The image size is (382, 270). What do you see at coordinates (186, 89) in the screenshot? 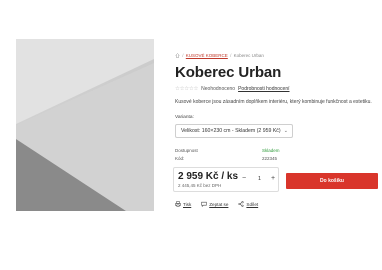
I see `rating-stars-icon: ☆☆☆☆☆` at bounding box center [186, 89].